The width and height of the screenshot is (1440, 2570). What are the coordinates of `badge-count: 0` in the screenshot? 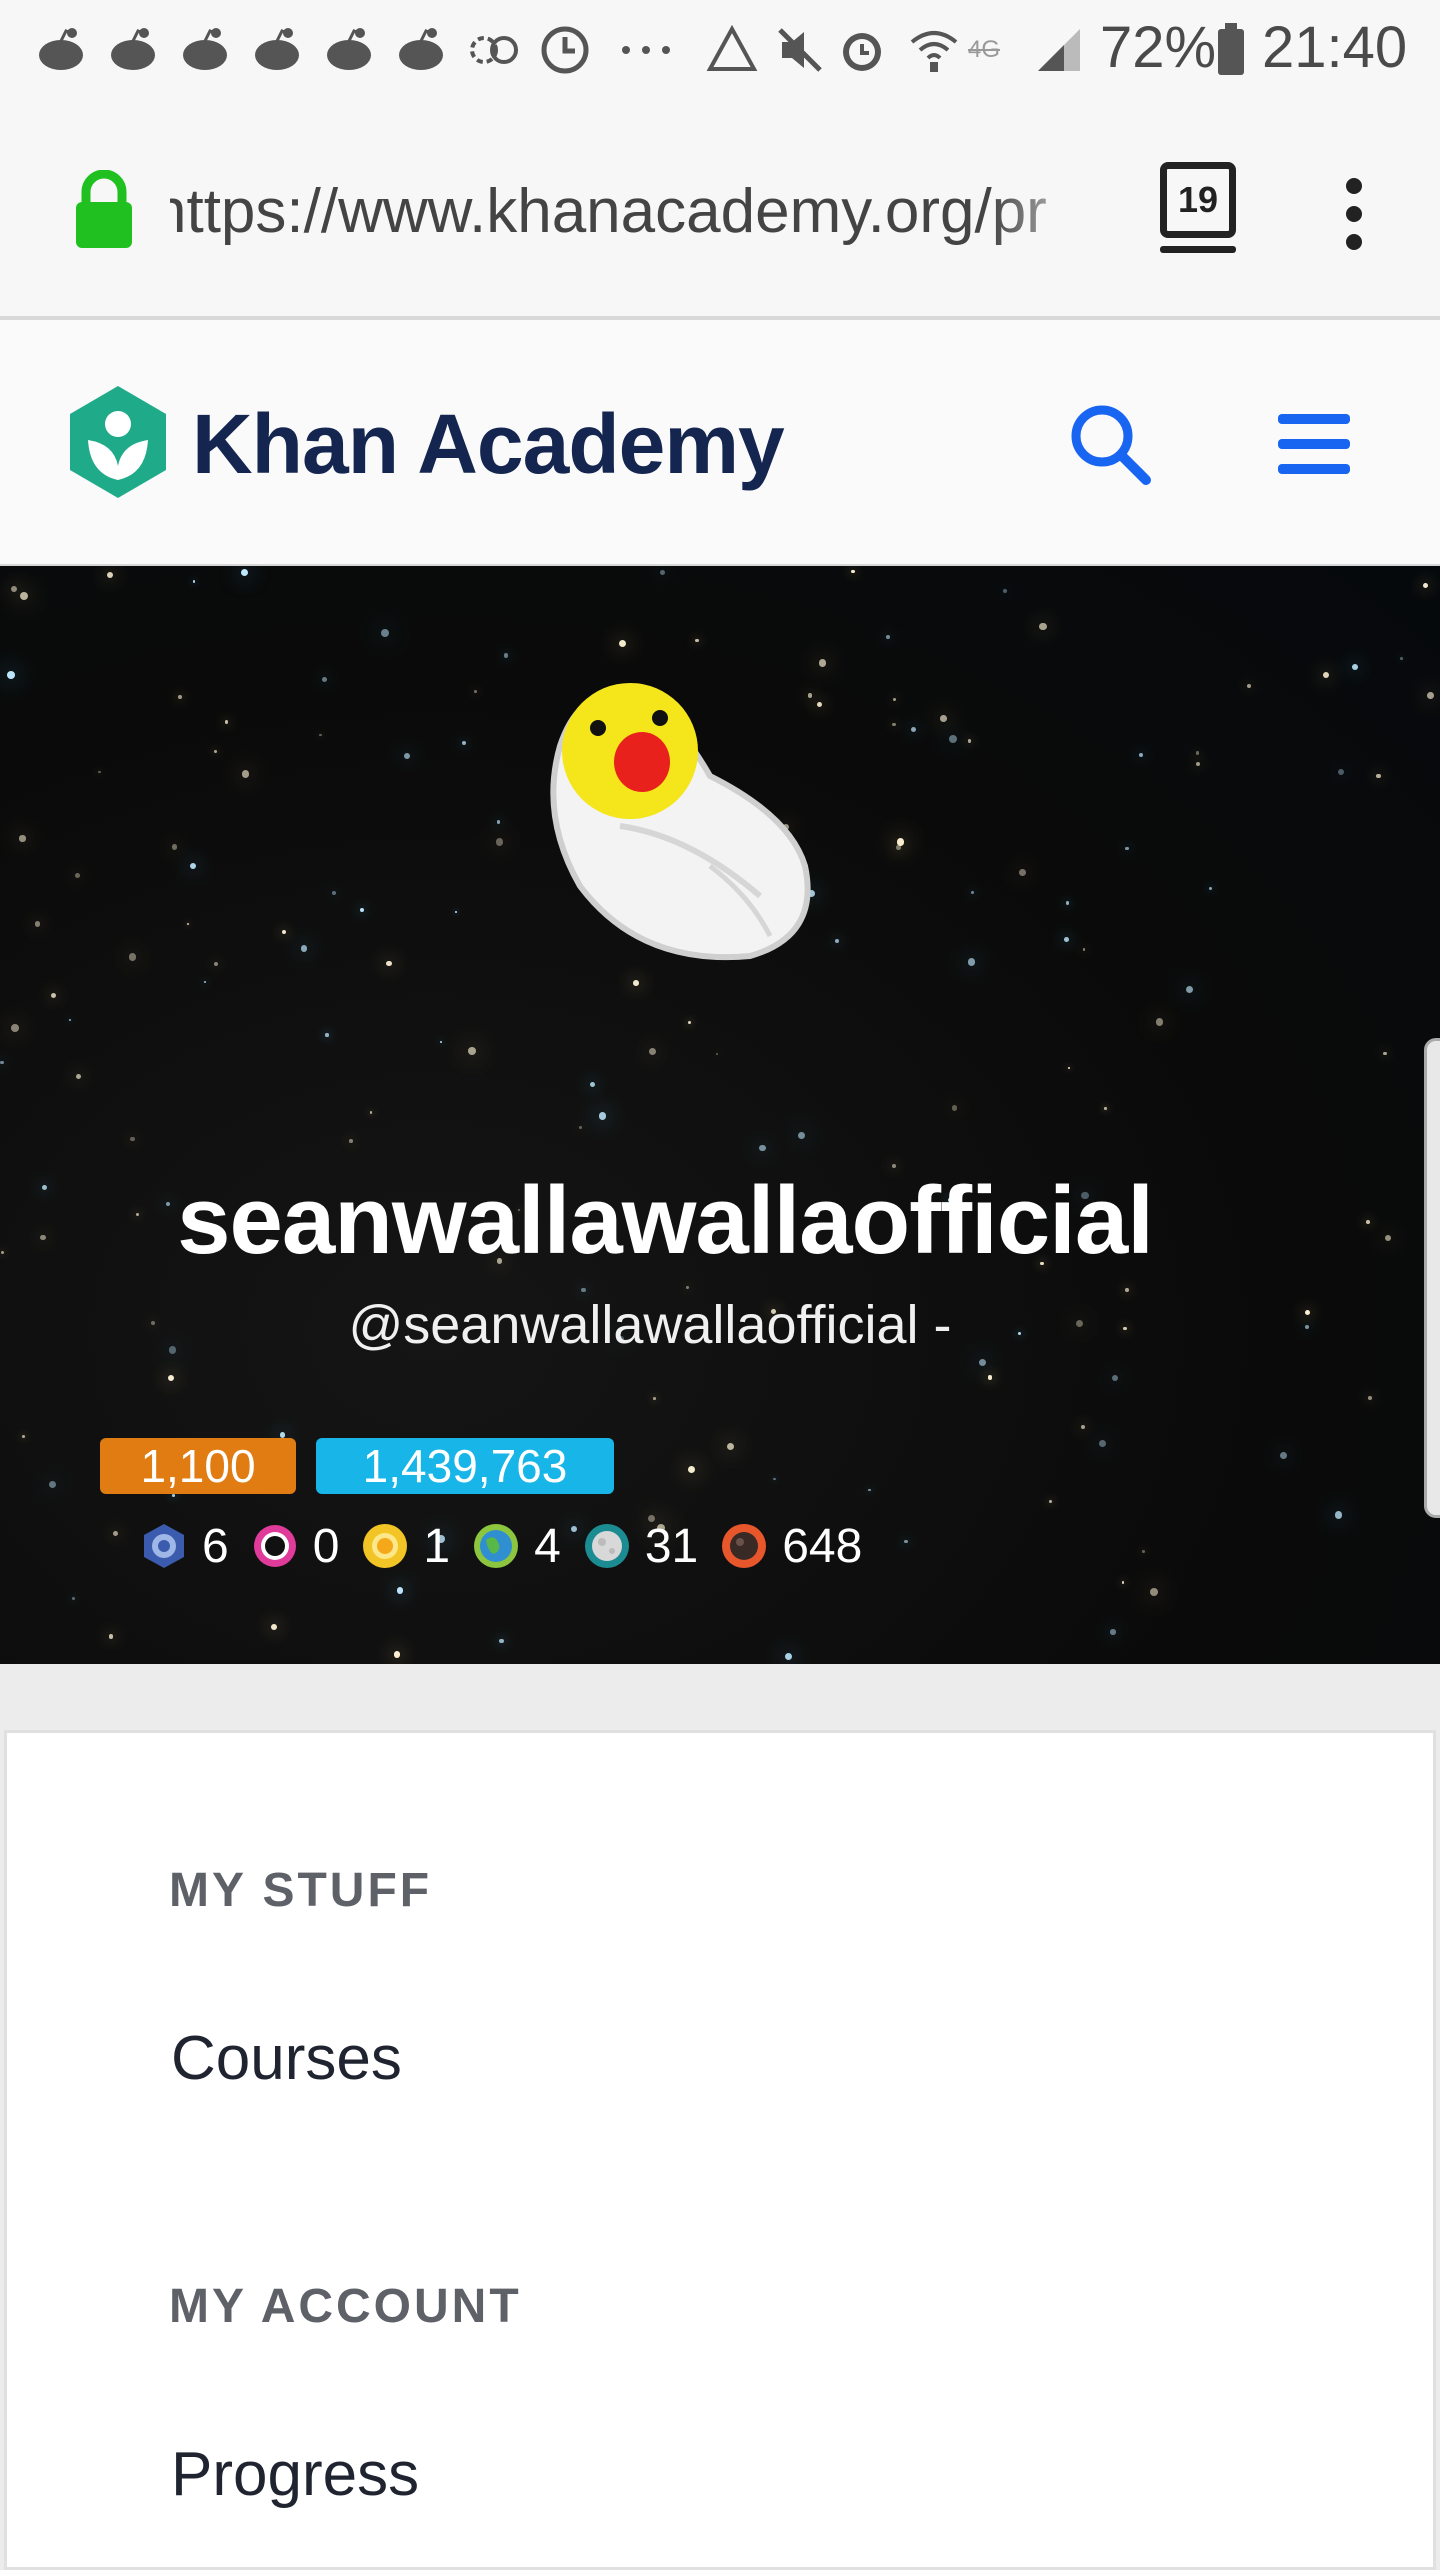 It's located at (326, 1546).